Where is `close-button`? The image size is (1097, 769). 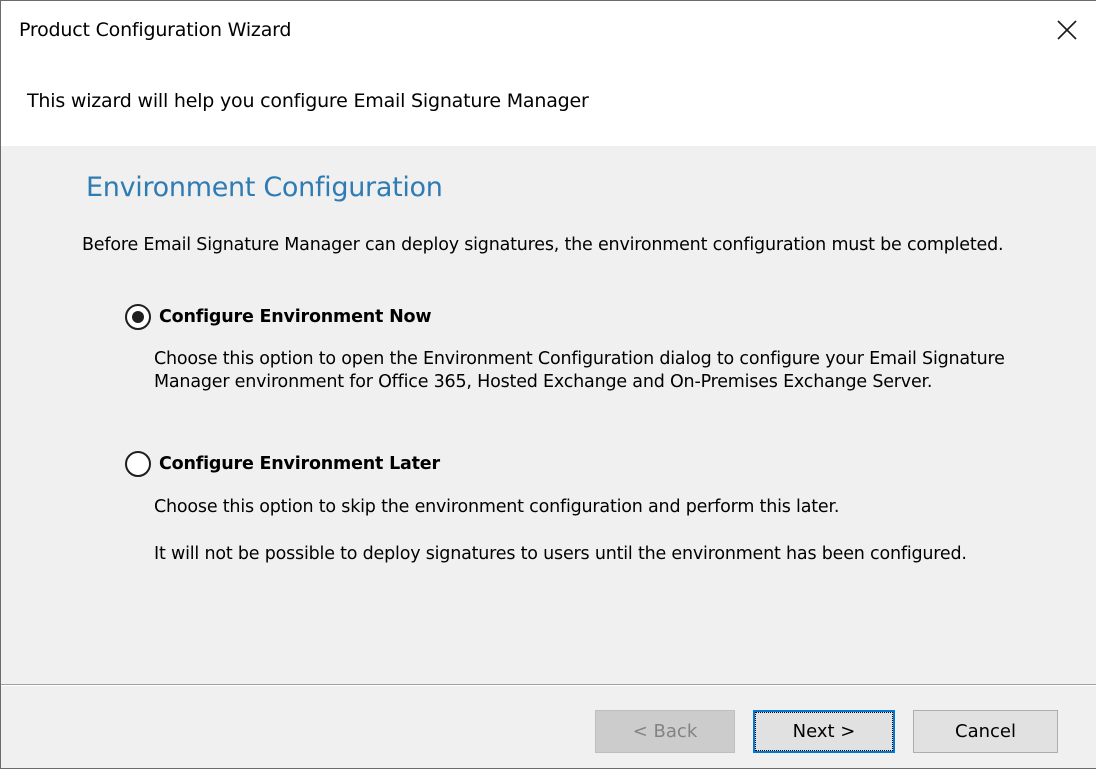
close-button is located at coordinates (1067, 30).